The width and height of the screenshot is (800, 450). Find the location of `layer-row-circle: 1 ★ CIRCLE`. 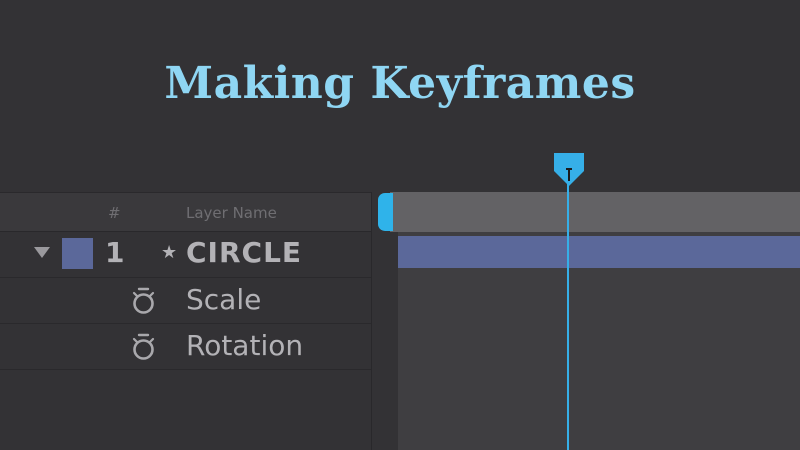

layer-row-circle: 1 ★ CIRCLE is located at coordinates (185, 255).